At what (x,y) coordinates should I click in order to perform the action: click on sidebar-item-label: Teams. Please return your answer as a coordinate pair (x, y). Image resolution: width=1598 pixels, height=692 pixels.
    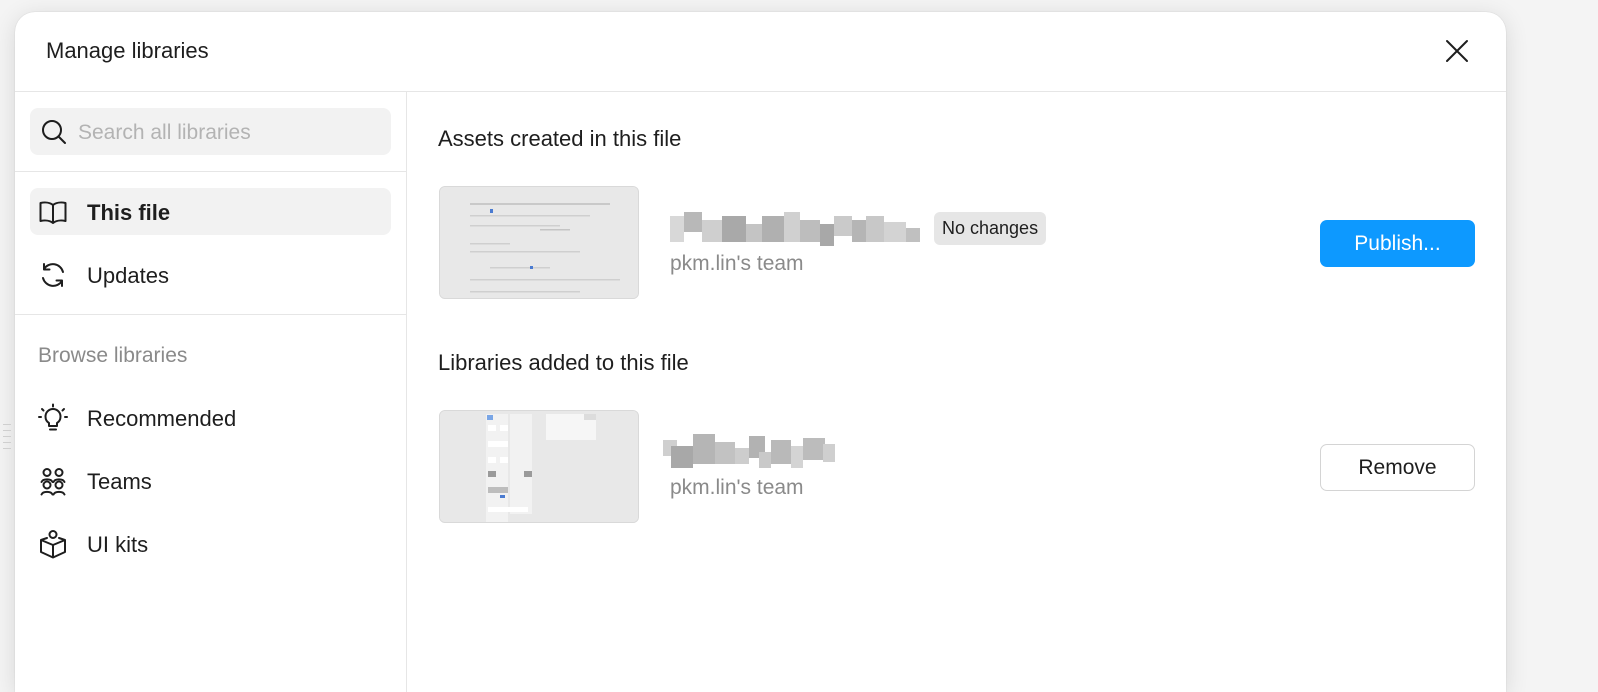
    Looking at the image, I should click on (119, 481).